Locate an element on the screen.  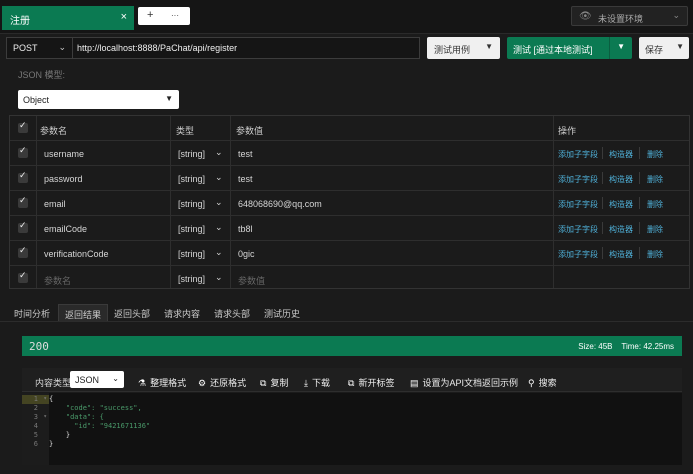
table-header: 参数名 类型 参数值 操作 is located at coordinates (349, 128).